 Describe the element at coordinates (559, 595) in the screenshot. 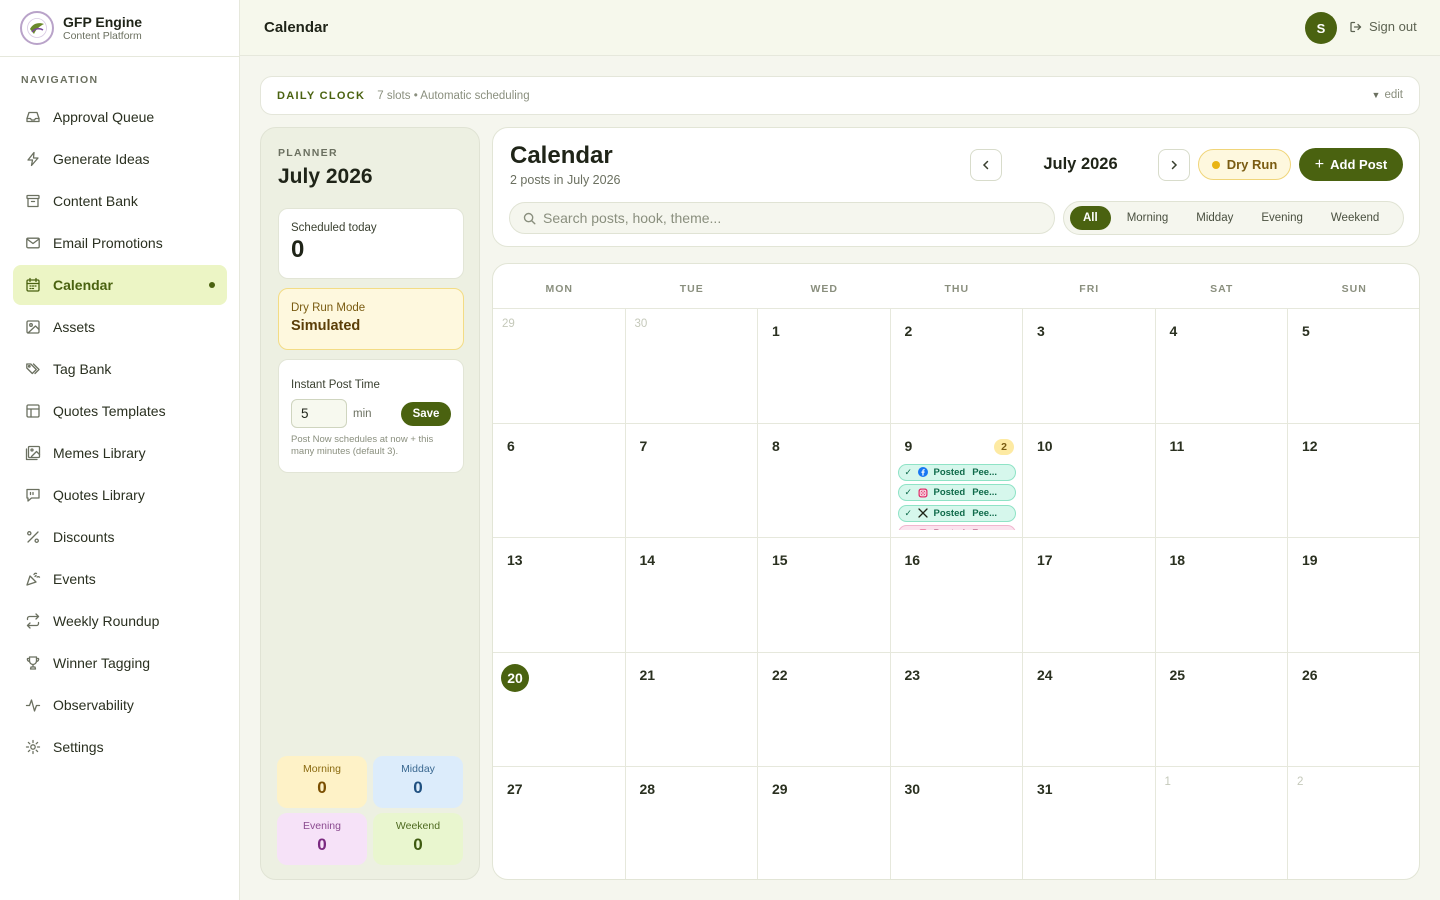

I see `day-cell: 13` at that location.